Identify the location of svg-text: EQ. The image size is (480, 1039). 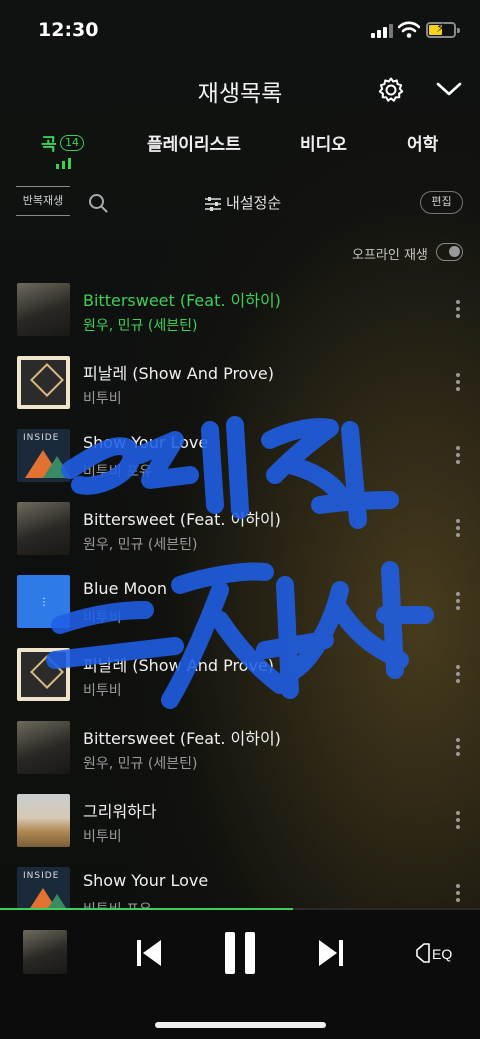
(442, 954).